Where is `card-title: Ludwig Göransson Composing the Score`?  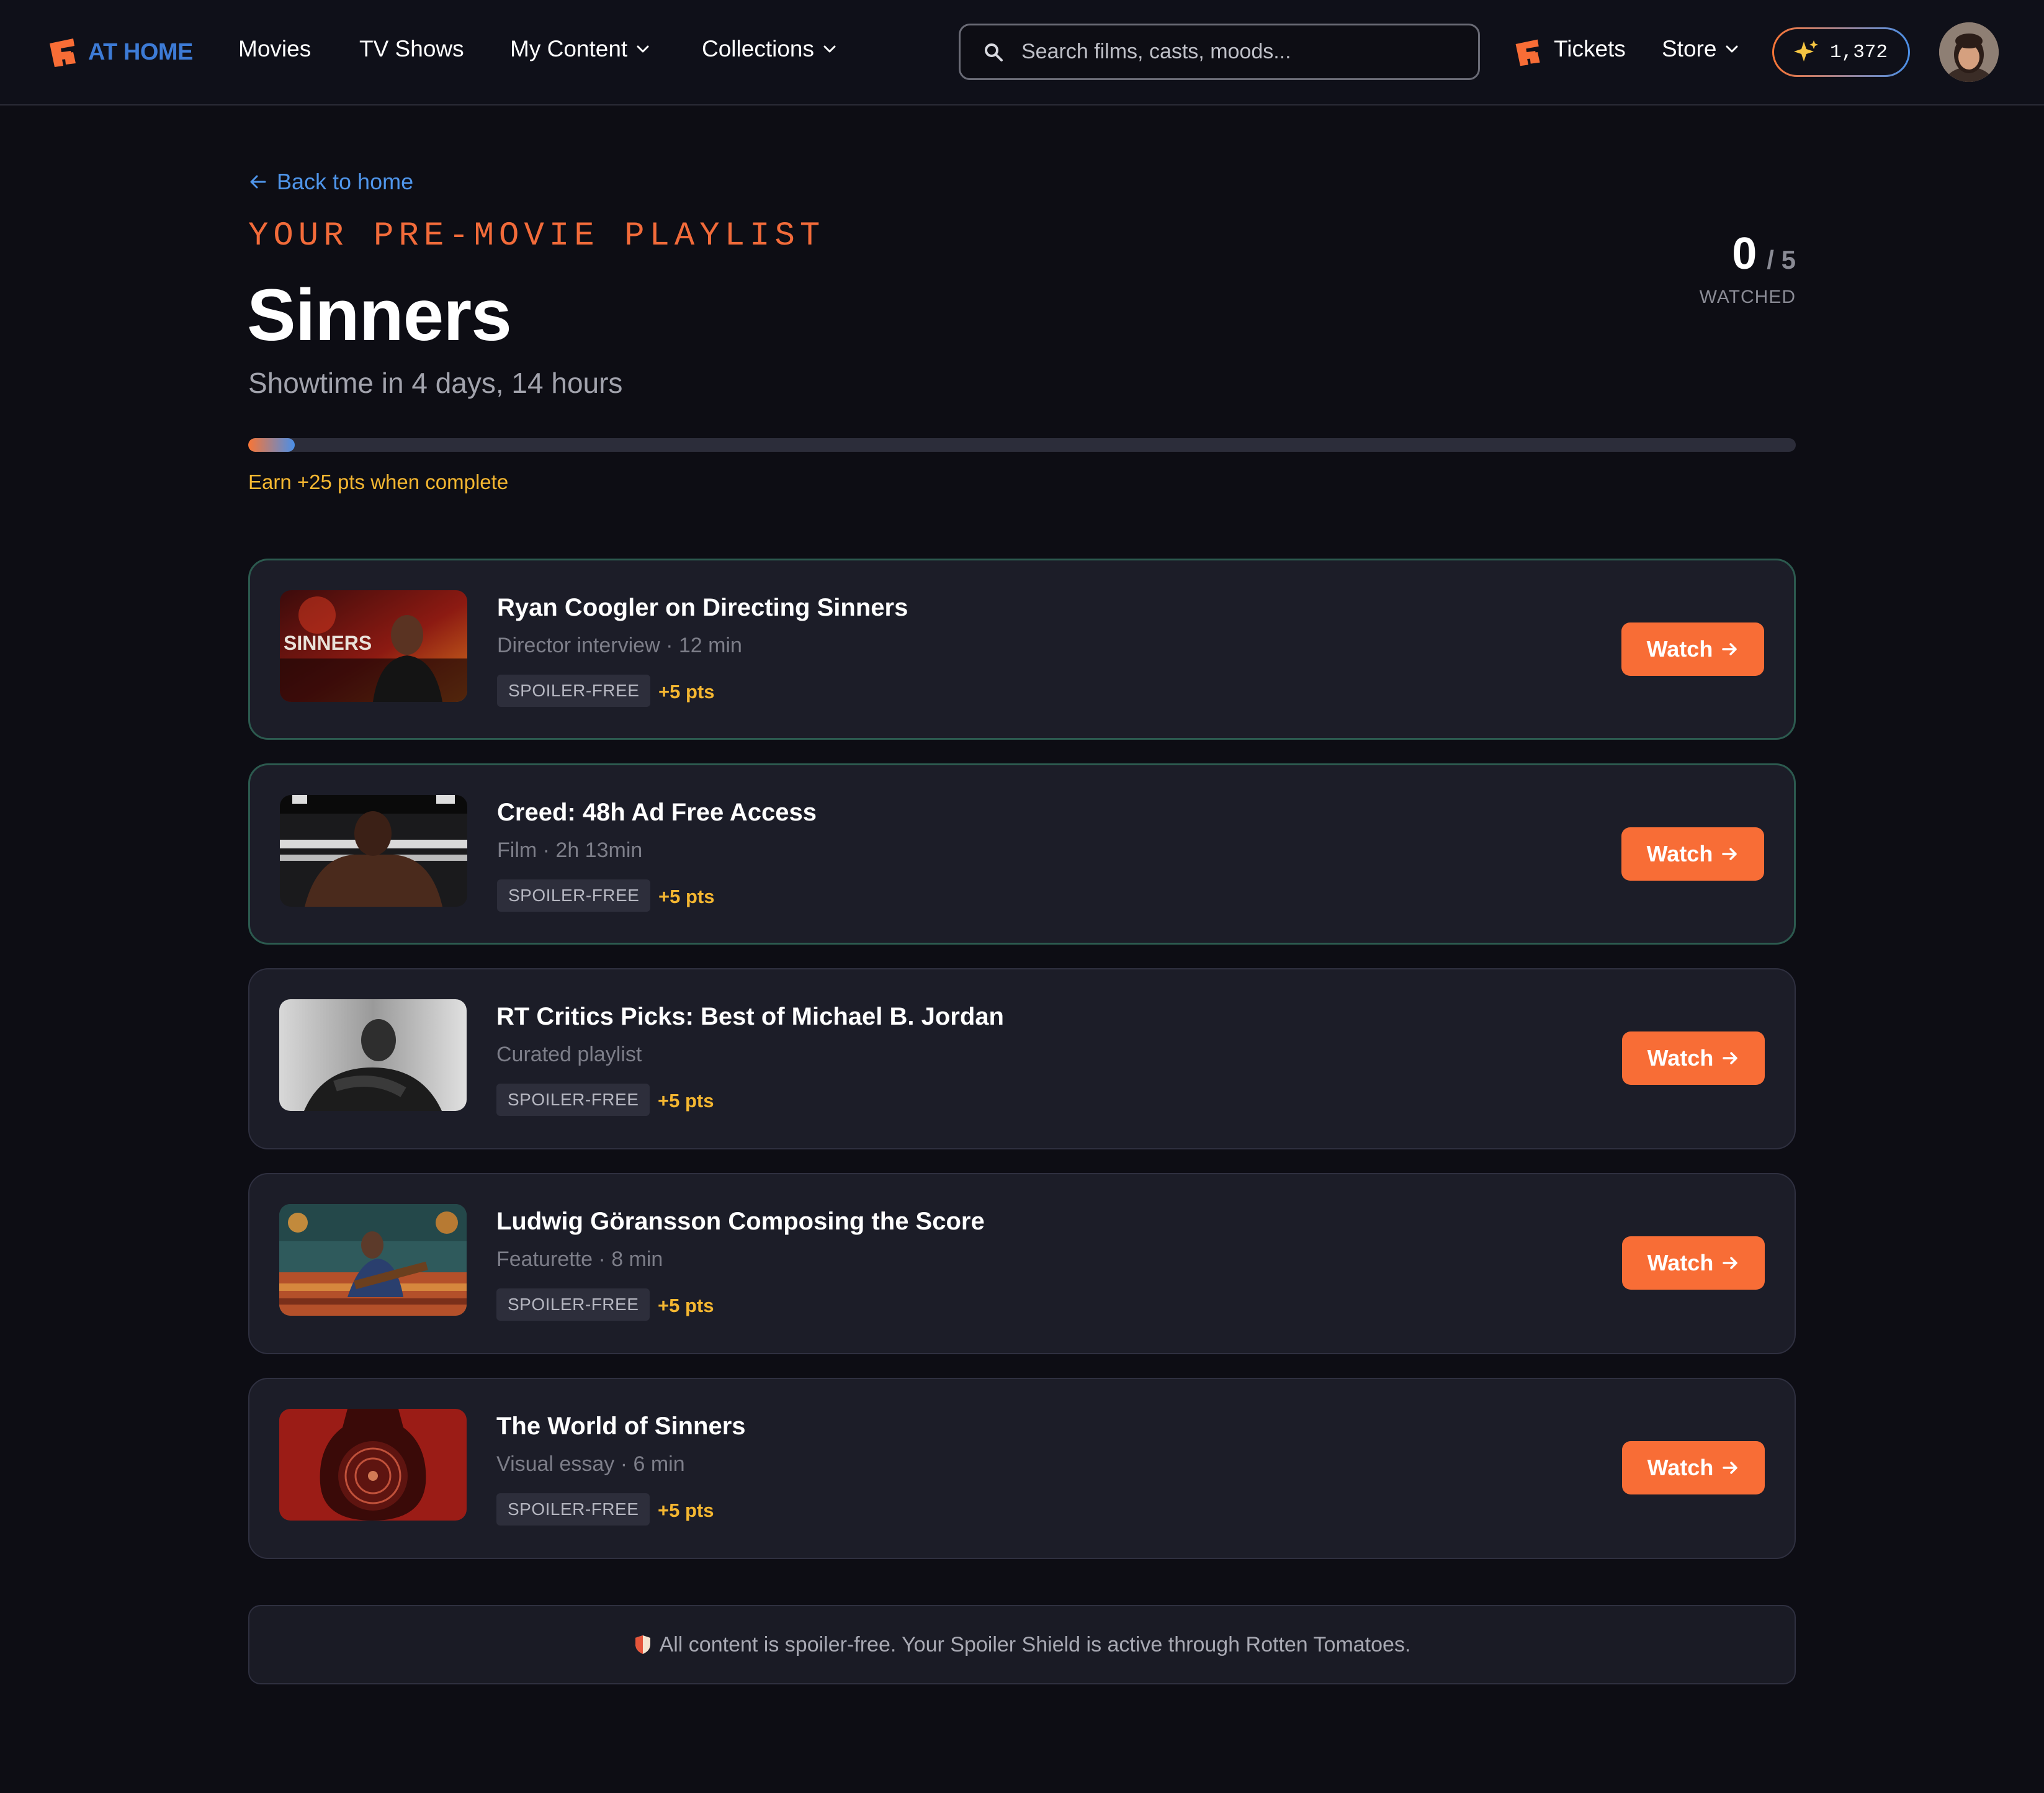
card-title: Ludwig Göransson Composing the Score is located at coordinates (740, 1221).